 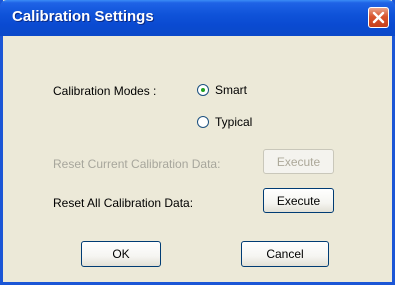 I want to click on radio-selected-dot, so click(x=203, y=90).